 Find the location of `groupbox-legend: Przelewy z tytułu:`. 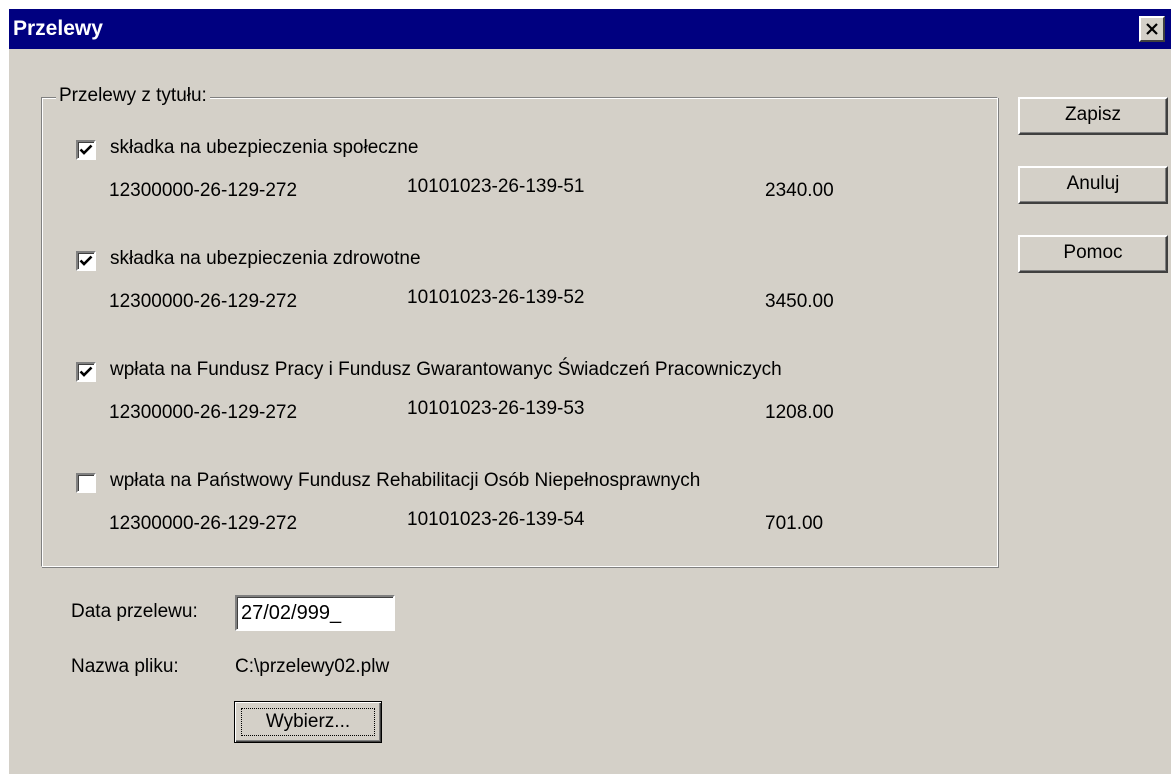

groupbox-legend: Przelewy z tytułu: is located at coordinates (133, 96).